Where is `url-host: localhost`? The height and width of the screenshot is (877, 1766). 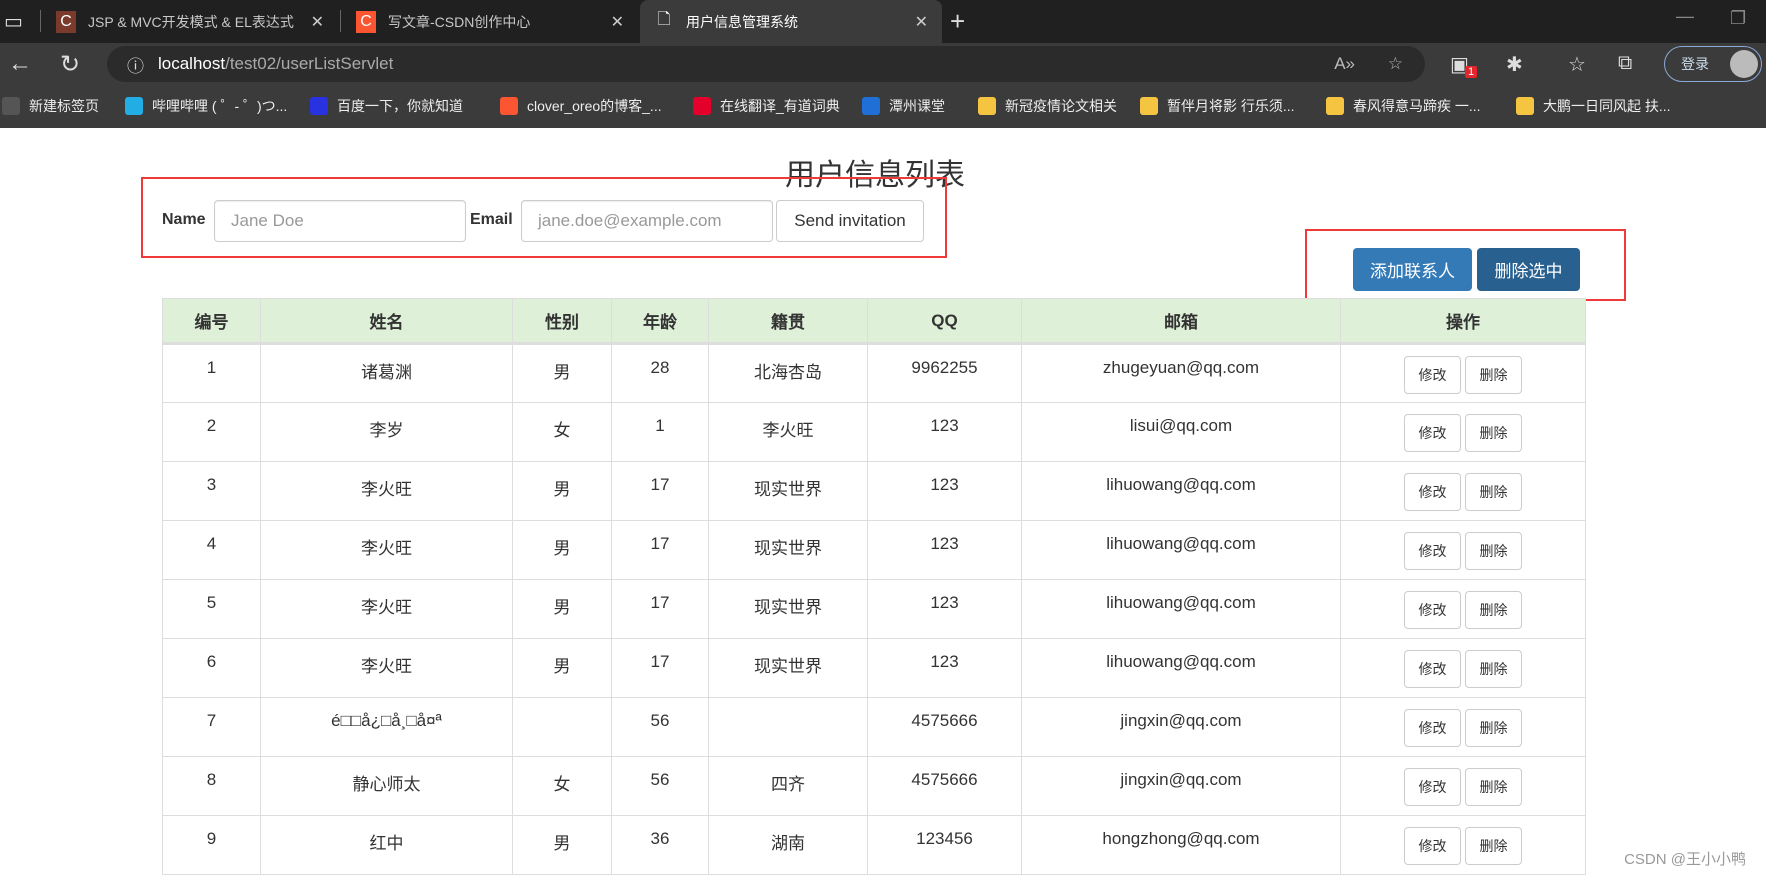
url-host: localhost is located at coordinates (192, 63).